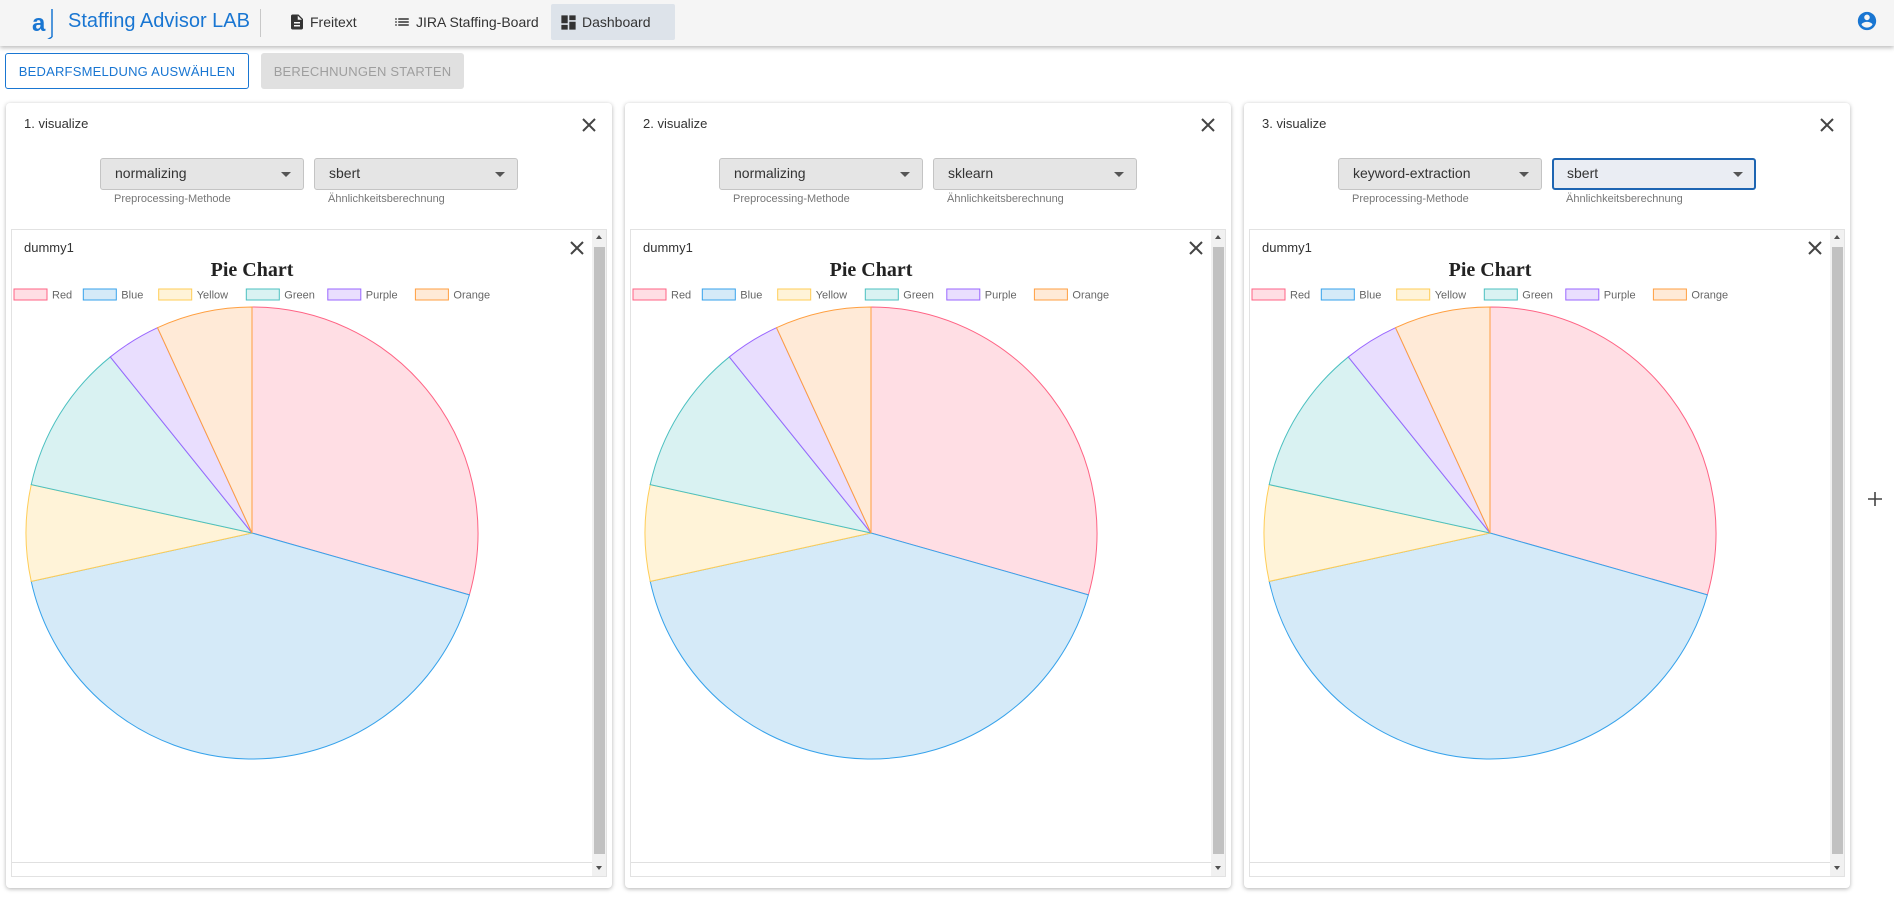 The width and height of the screenshot is (1894, 902). Describe the element at coordinates (402, 22) in the screenshot. I see `list-icon` at that location.